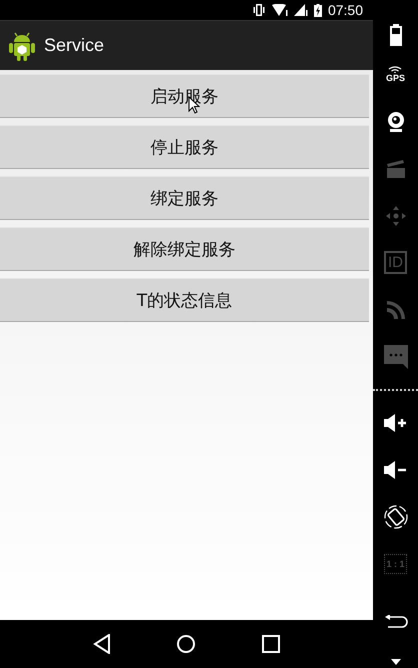  What do you see at coordinates (396, 423) in the screenshot?
I see `volume-up-icon` at bounding box center [396, 423].